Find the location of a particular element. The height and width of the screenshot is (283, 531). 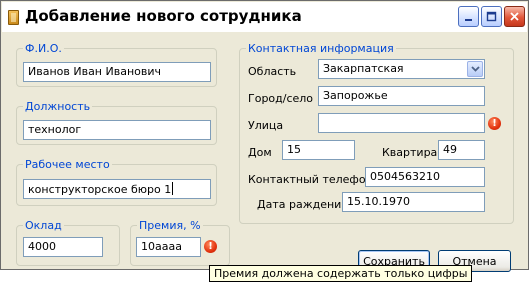

region-combobox: Закарпатская is located at coordinates (401, 69).